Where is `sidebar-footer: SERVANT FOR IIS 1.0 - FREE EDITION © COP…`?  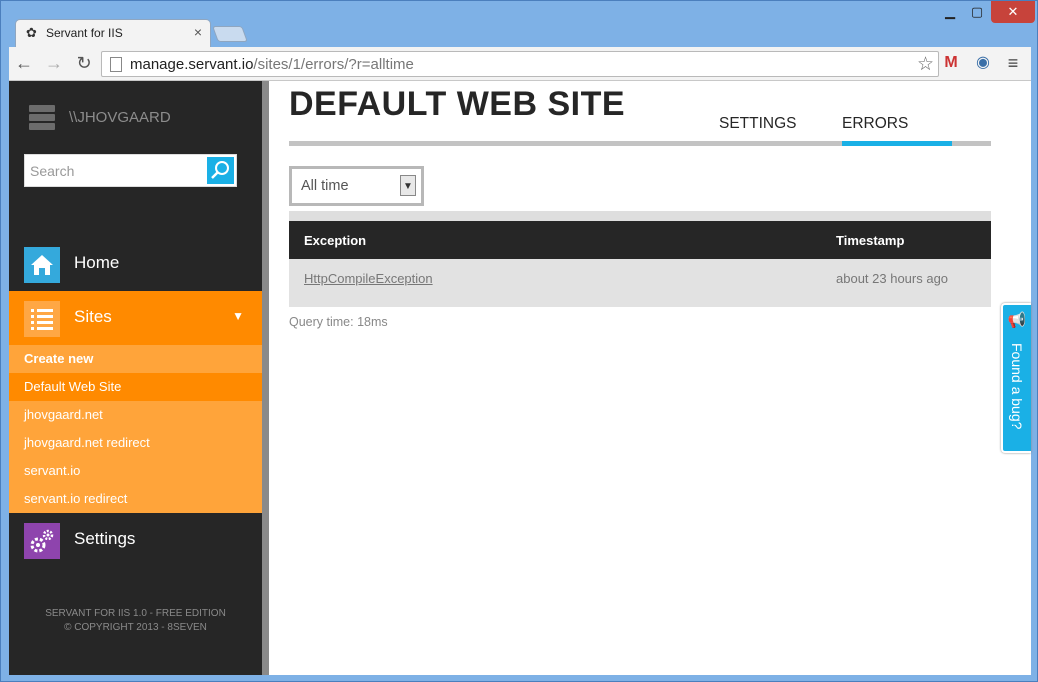
sidebar-footer: SERVANT FOR IIS 1.0 - FREE EDITION © COP… is located at coordinates (135, 621).